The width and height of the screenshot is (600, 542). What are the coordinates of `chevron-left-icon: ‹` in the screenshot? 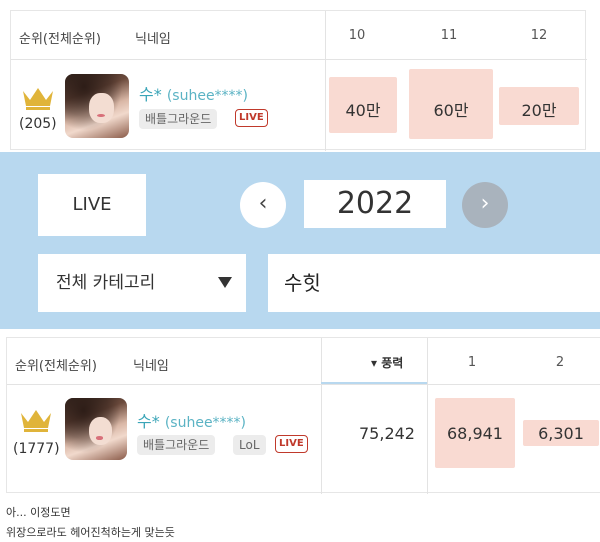 It's located at (263, 203).